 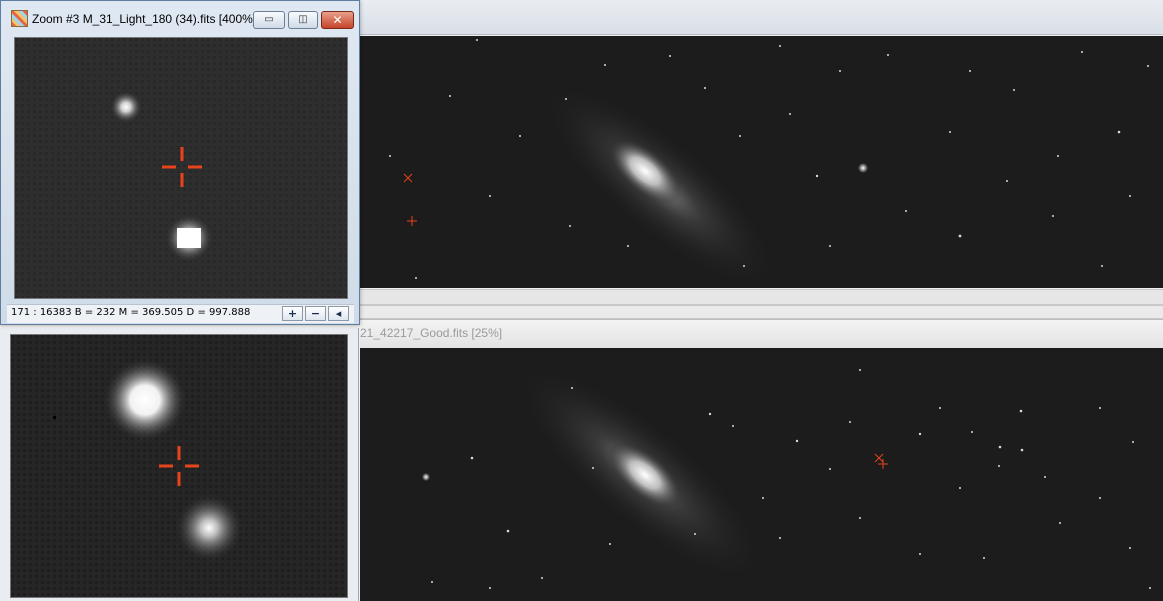 I want to click on scrollbar-top, so click(x=761, y=297).